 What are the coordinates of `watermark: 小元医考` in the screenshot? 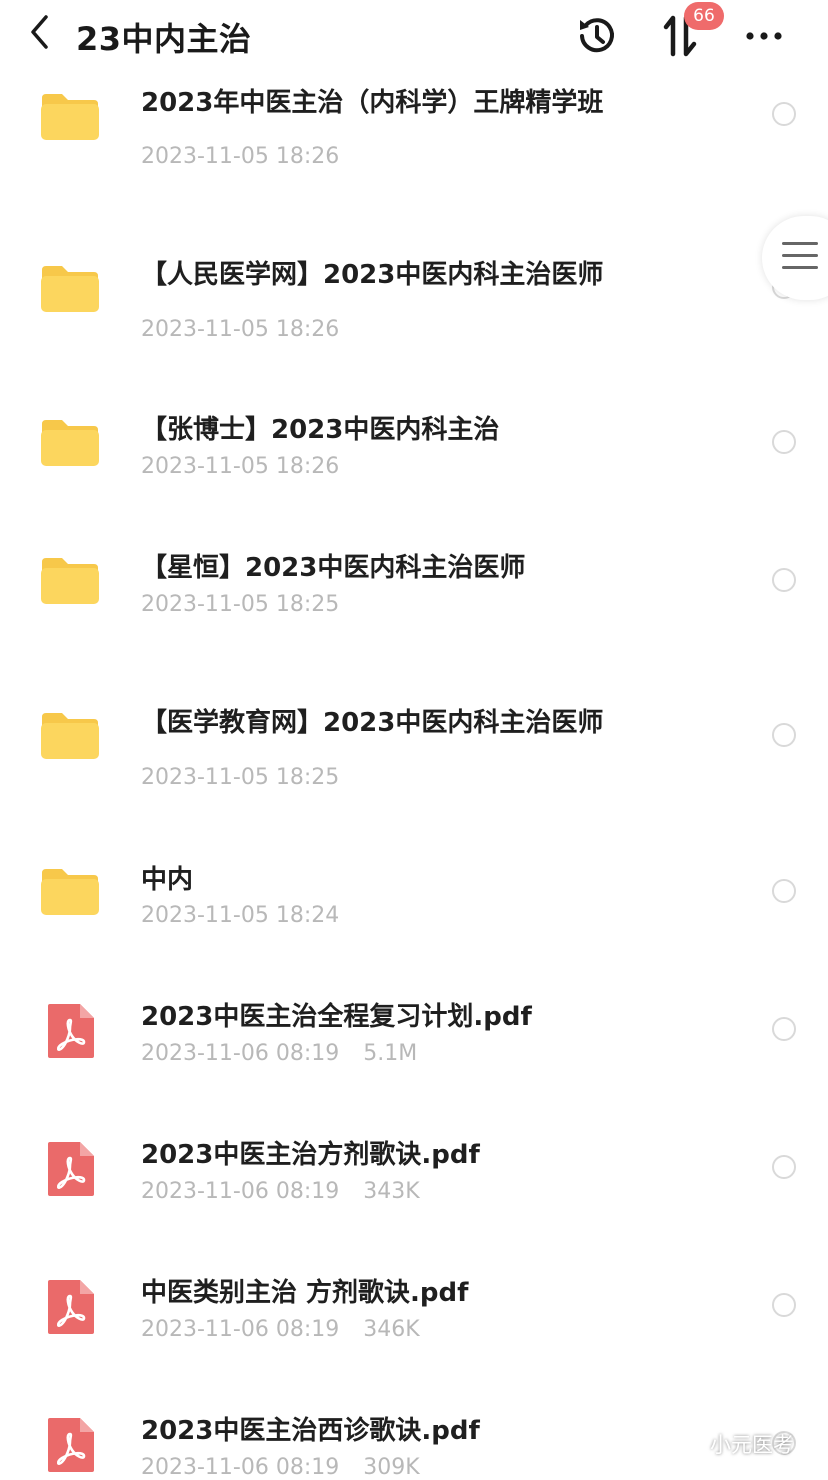 It's located at (733, 1444).